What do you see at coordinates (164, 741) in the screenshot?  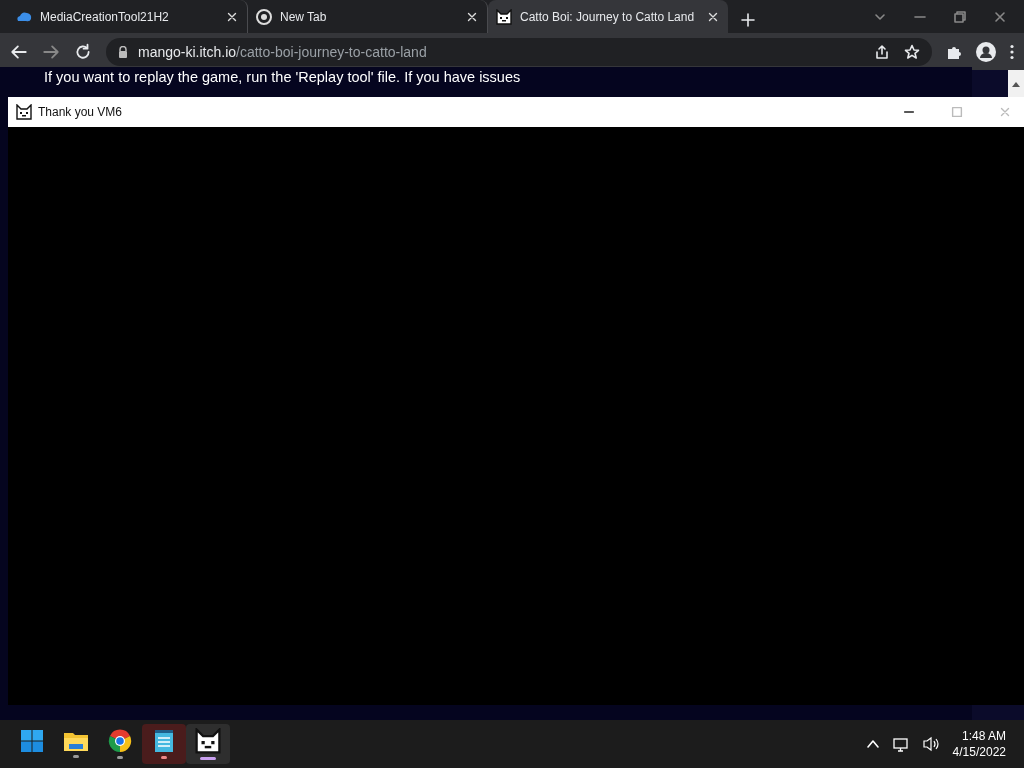 I see `notepad-icon` at bounding box center [164, 741].